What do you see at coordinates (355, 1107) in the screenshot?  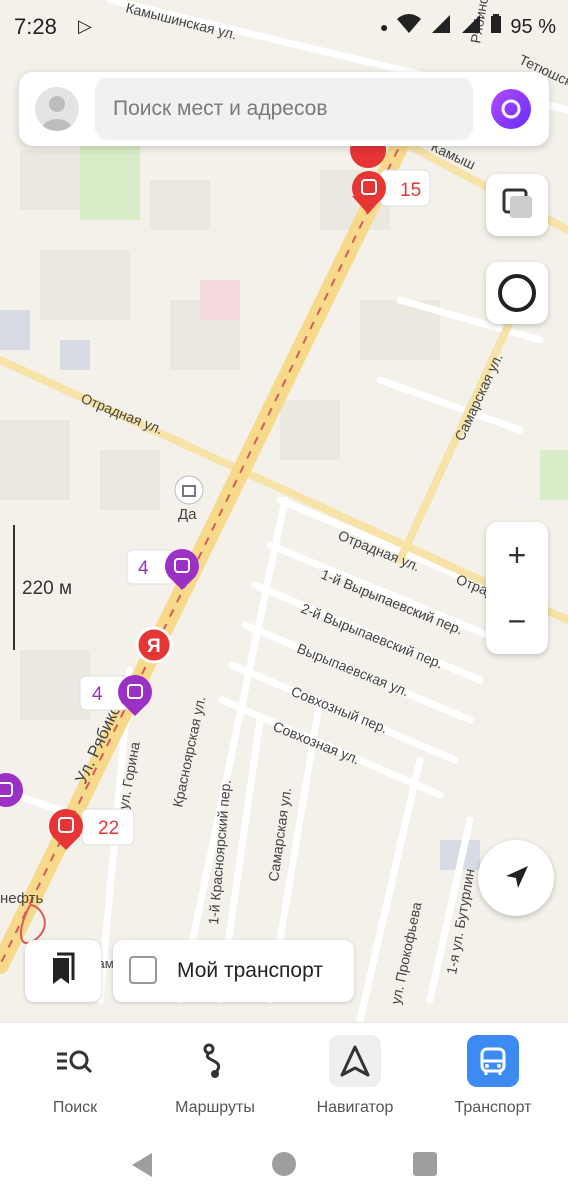 I see `tab-label: Навигатор` at bounding box center [355, 1107].